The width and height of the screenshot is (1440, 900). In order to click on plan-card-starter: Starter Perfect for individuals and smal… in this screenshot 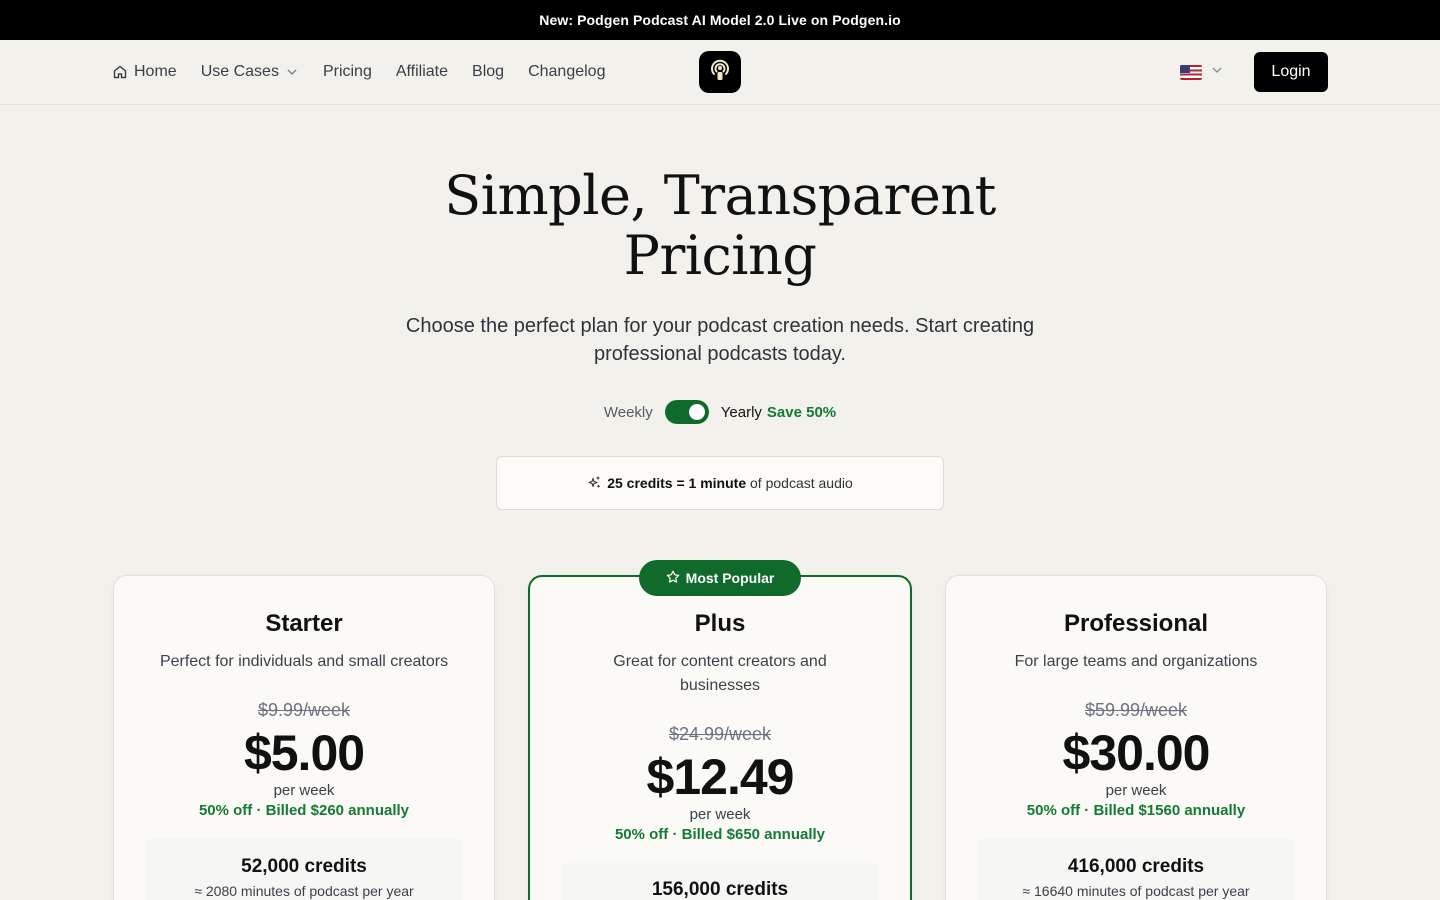, I will do `click(304, 737)`.